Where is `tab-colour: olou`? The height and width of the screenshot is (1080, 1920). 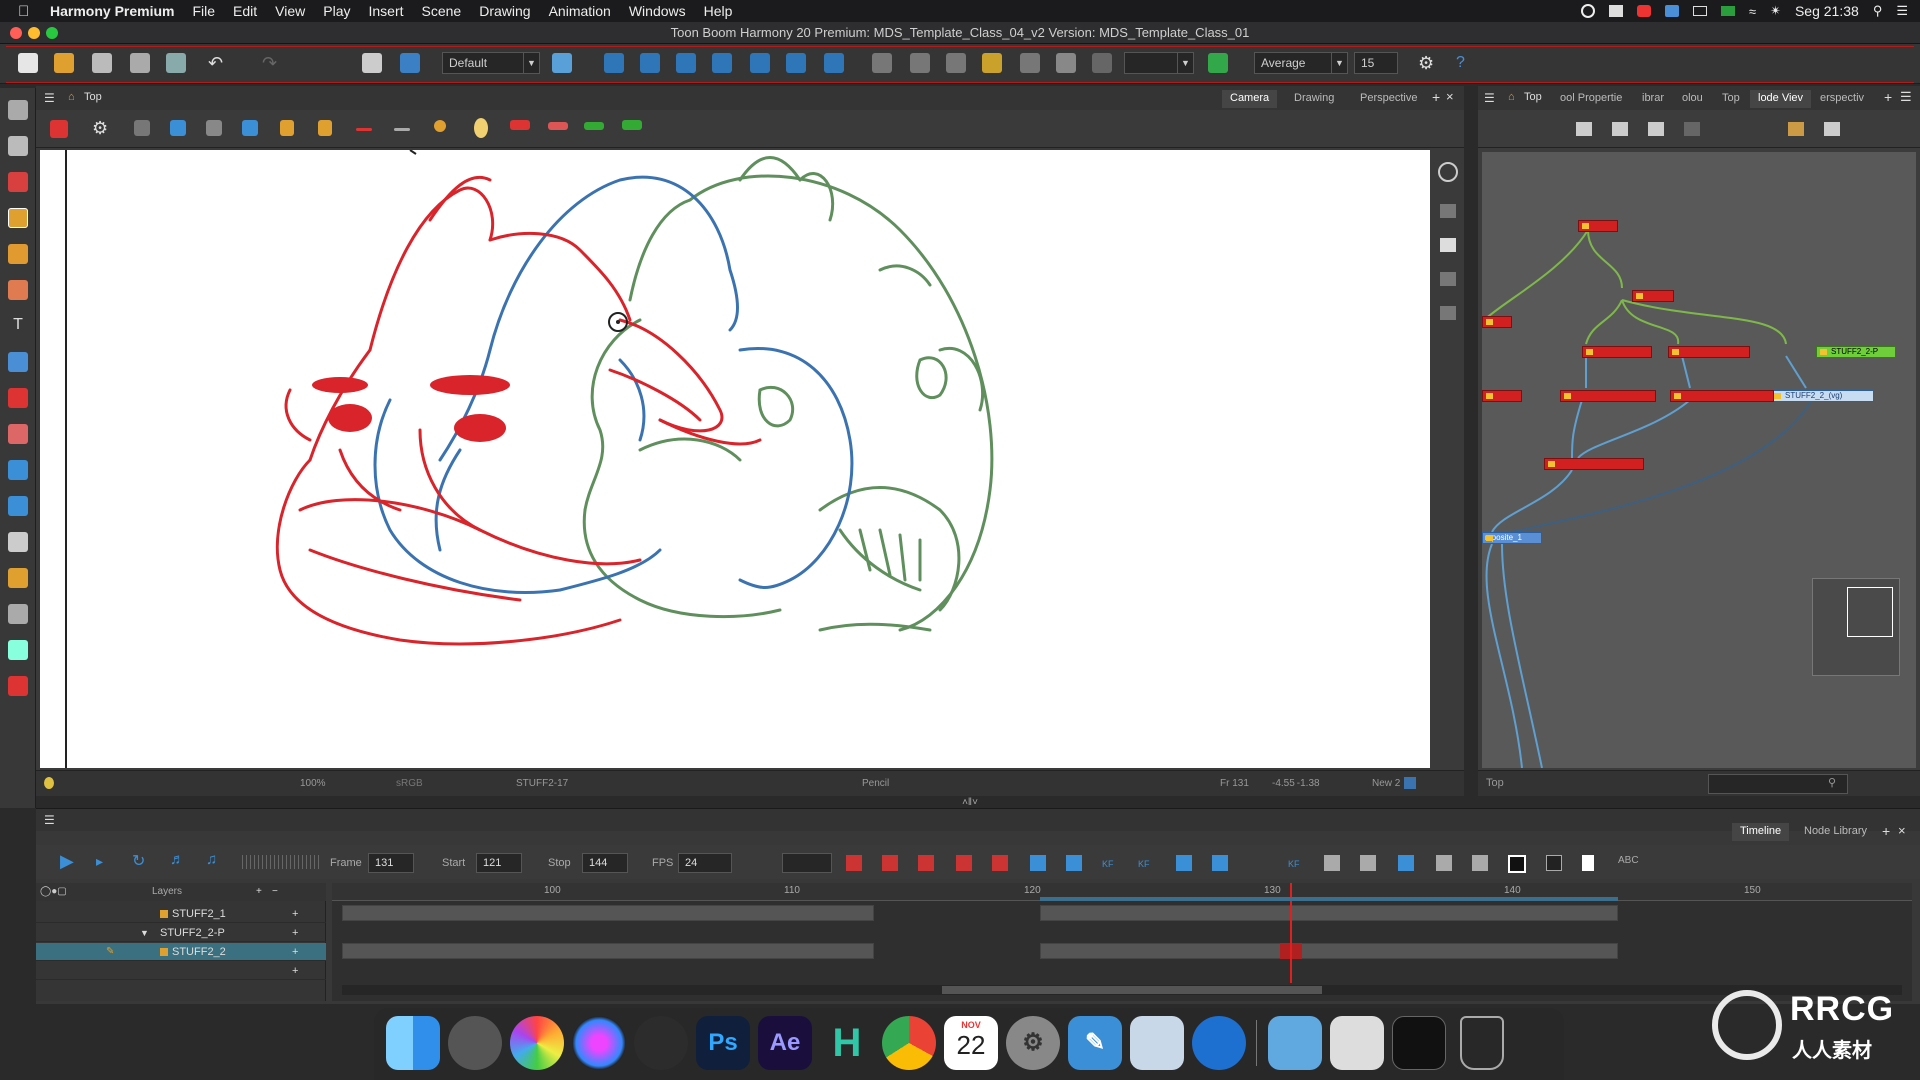 tab-colour: olou is located at coordinates (1692, 99).